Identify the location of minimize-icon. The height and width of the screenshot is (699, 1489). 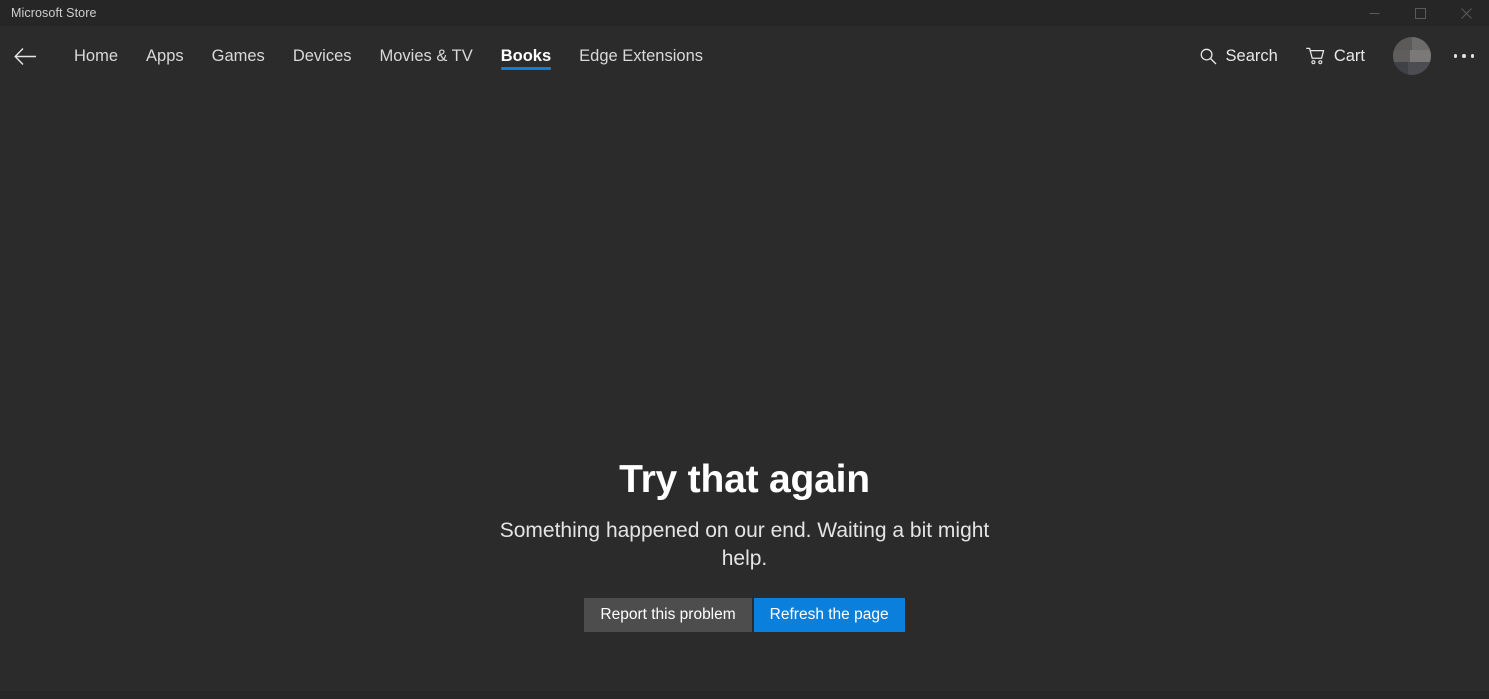
(1374, 13).